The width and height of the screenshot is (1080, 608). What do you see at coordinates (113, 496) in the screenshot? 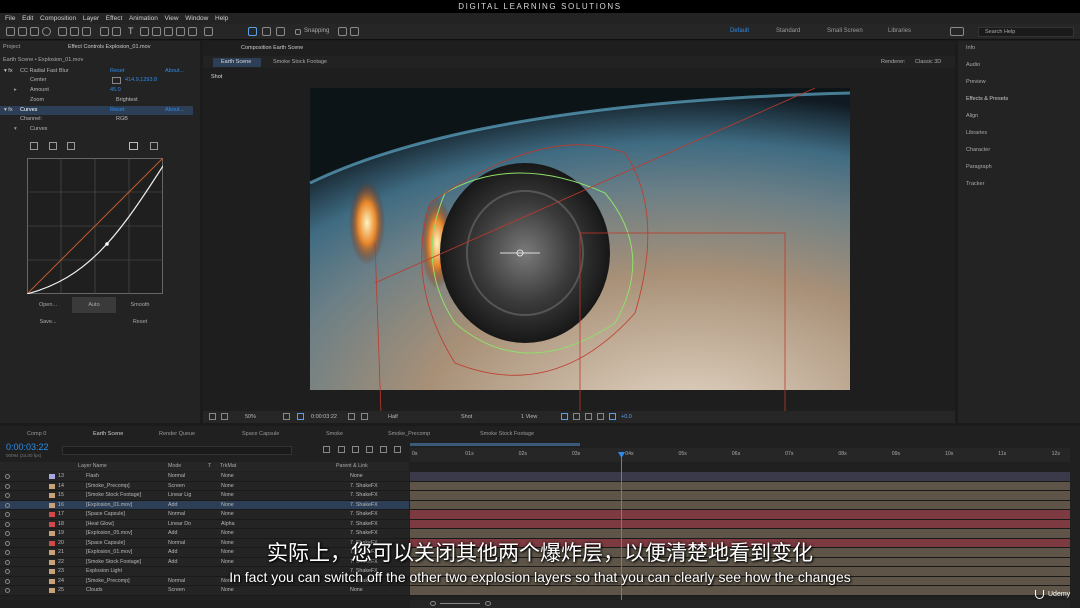
I see `layer-name: [Smoke Stock Footage]` at bounding box center [113, 496].